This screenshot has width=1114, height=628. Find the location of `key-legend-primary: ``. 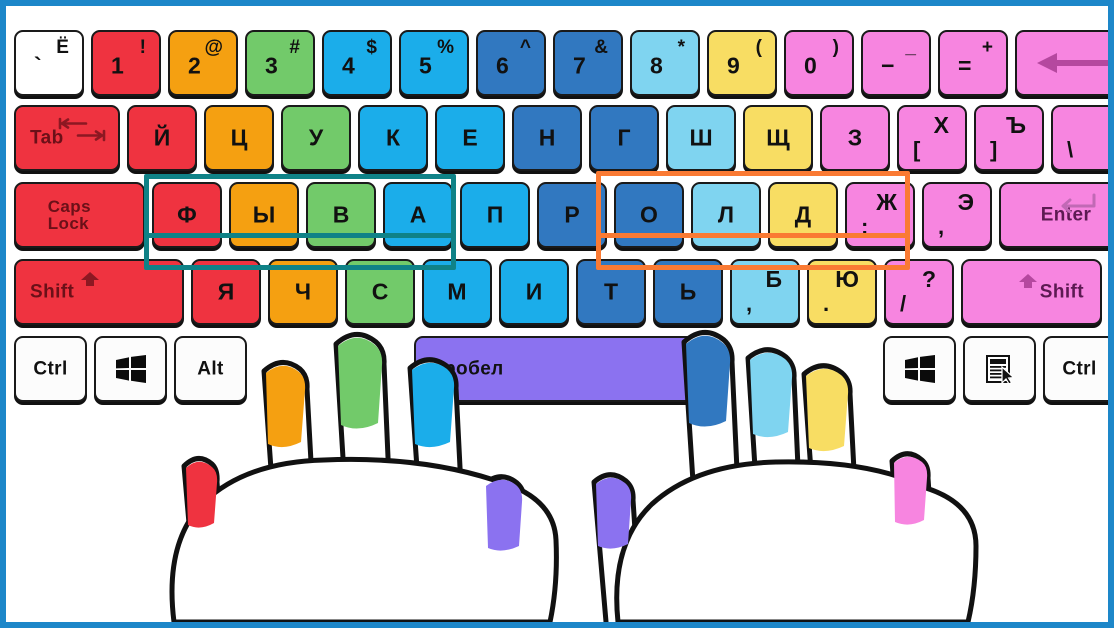

key-legend-primary: ` is located at coordinates (38, 65).